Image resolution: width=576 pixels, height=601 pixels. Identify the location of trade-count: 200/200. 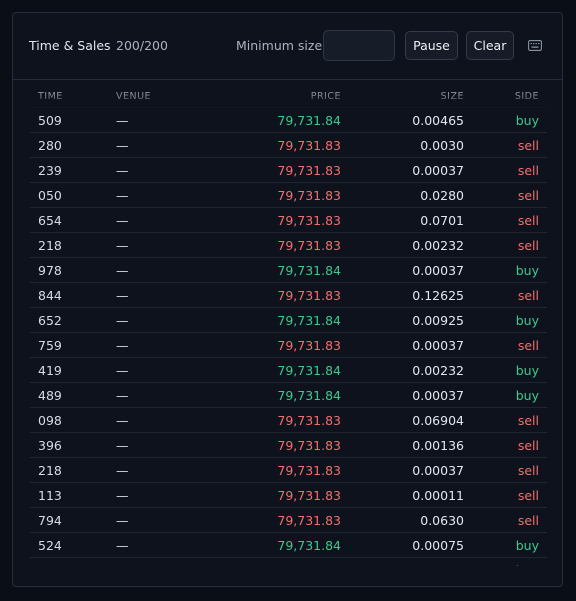
(142, 45).